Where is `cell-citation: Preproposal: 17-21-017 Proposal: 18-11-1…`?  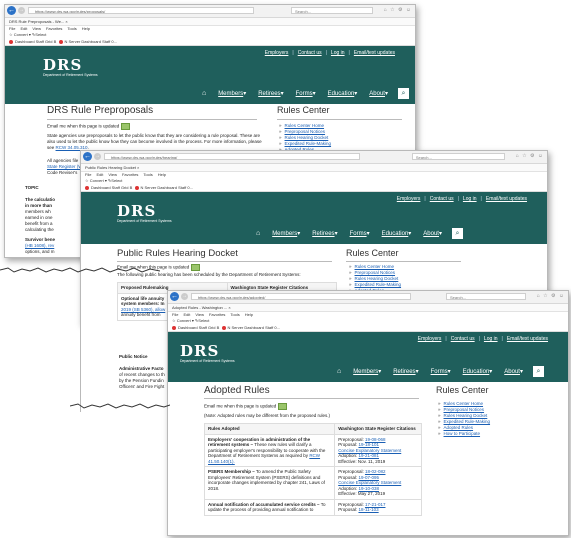 cell-citation: Preproposal: 17-21-017 Proposal: 18-11-1… is located at coordinates (378, 507).